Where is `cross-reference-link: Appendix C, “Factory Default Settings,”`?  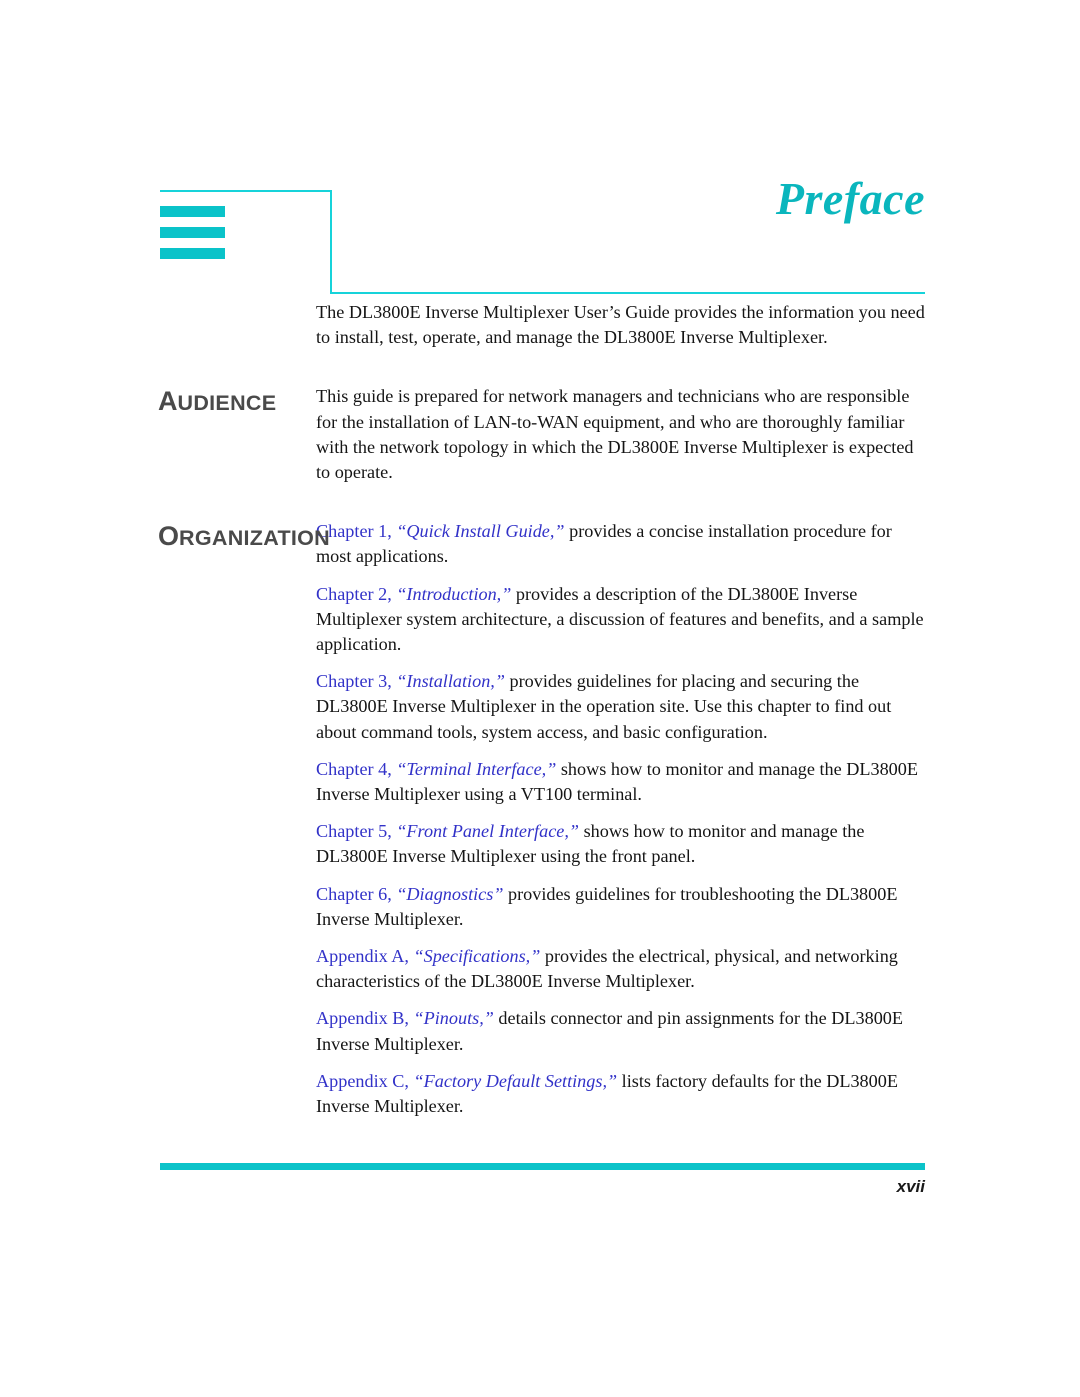
cross-reference-link: Appendix C, “Factory Default Settings,” is located at coordinates (466, 1081).